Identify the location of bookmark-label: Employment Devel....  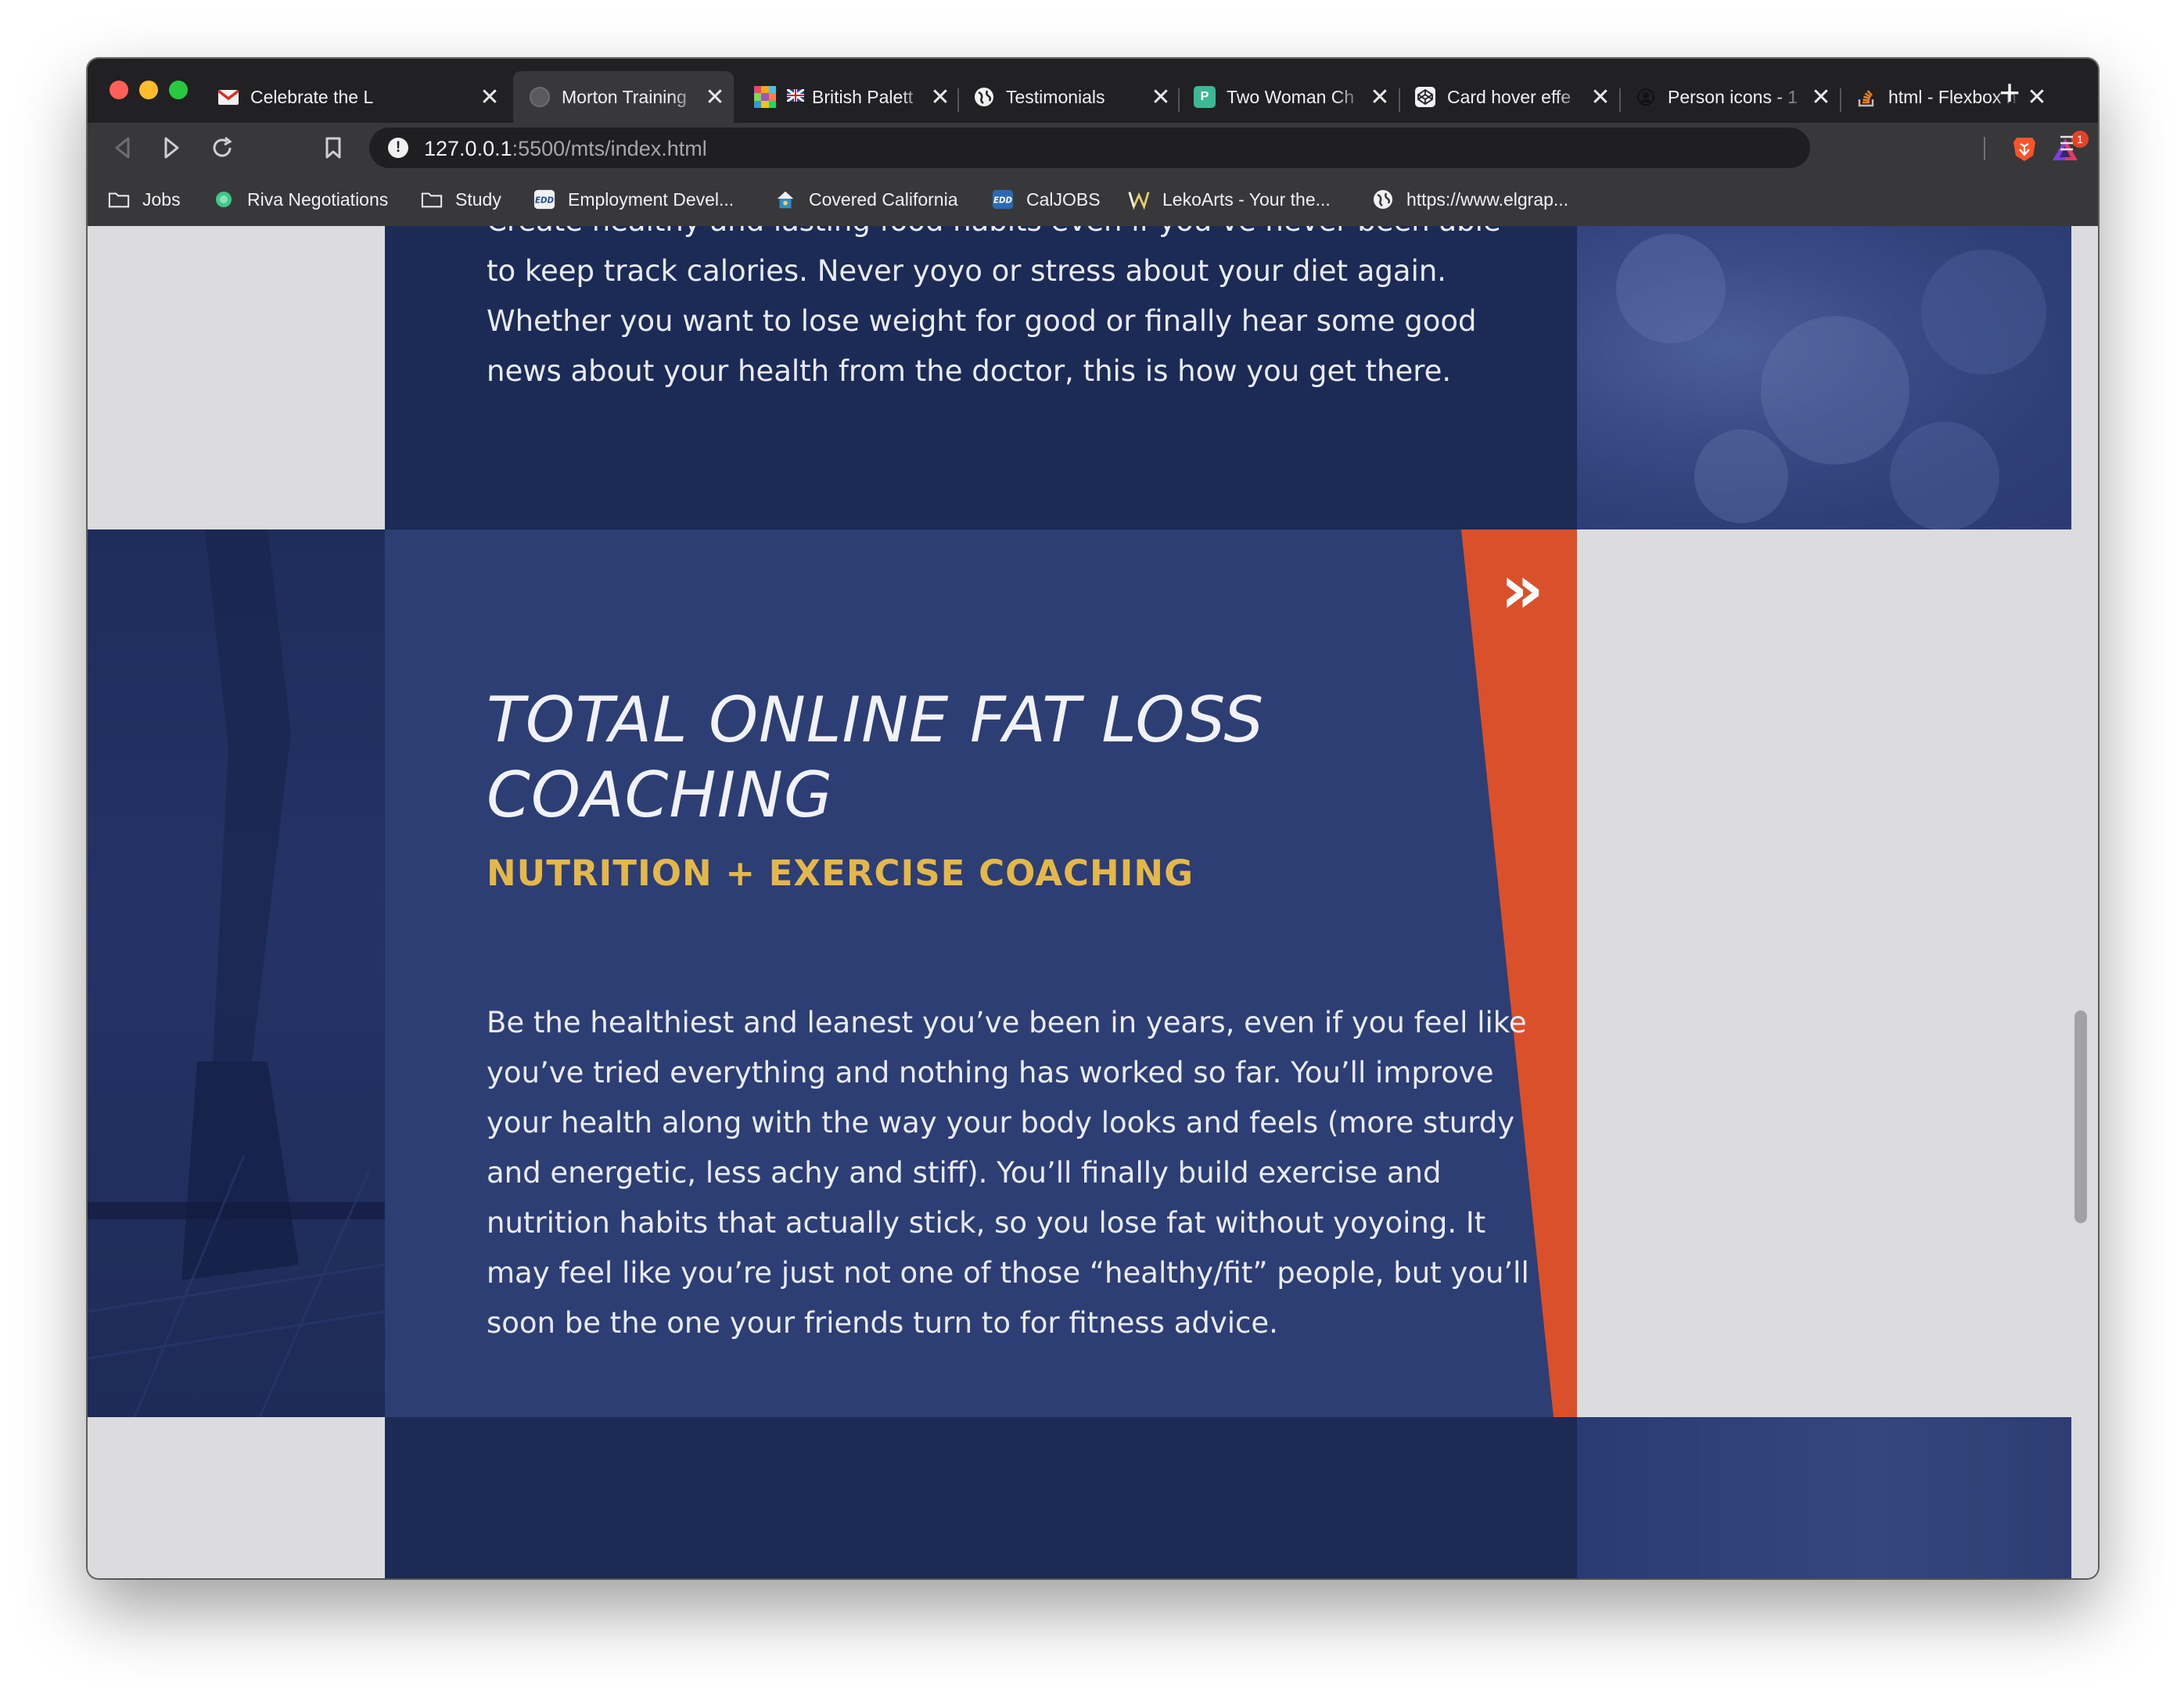
(651, 199).